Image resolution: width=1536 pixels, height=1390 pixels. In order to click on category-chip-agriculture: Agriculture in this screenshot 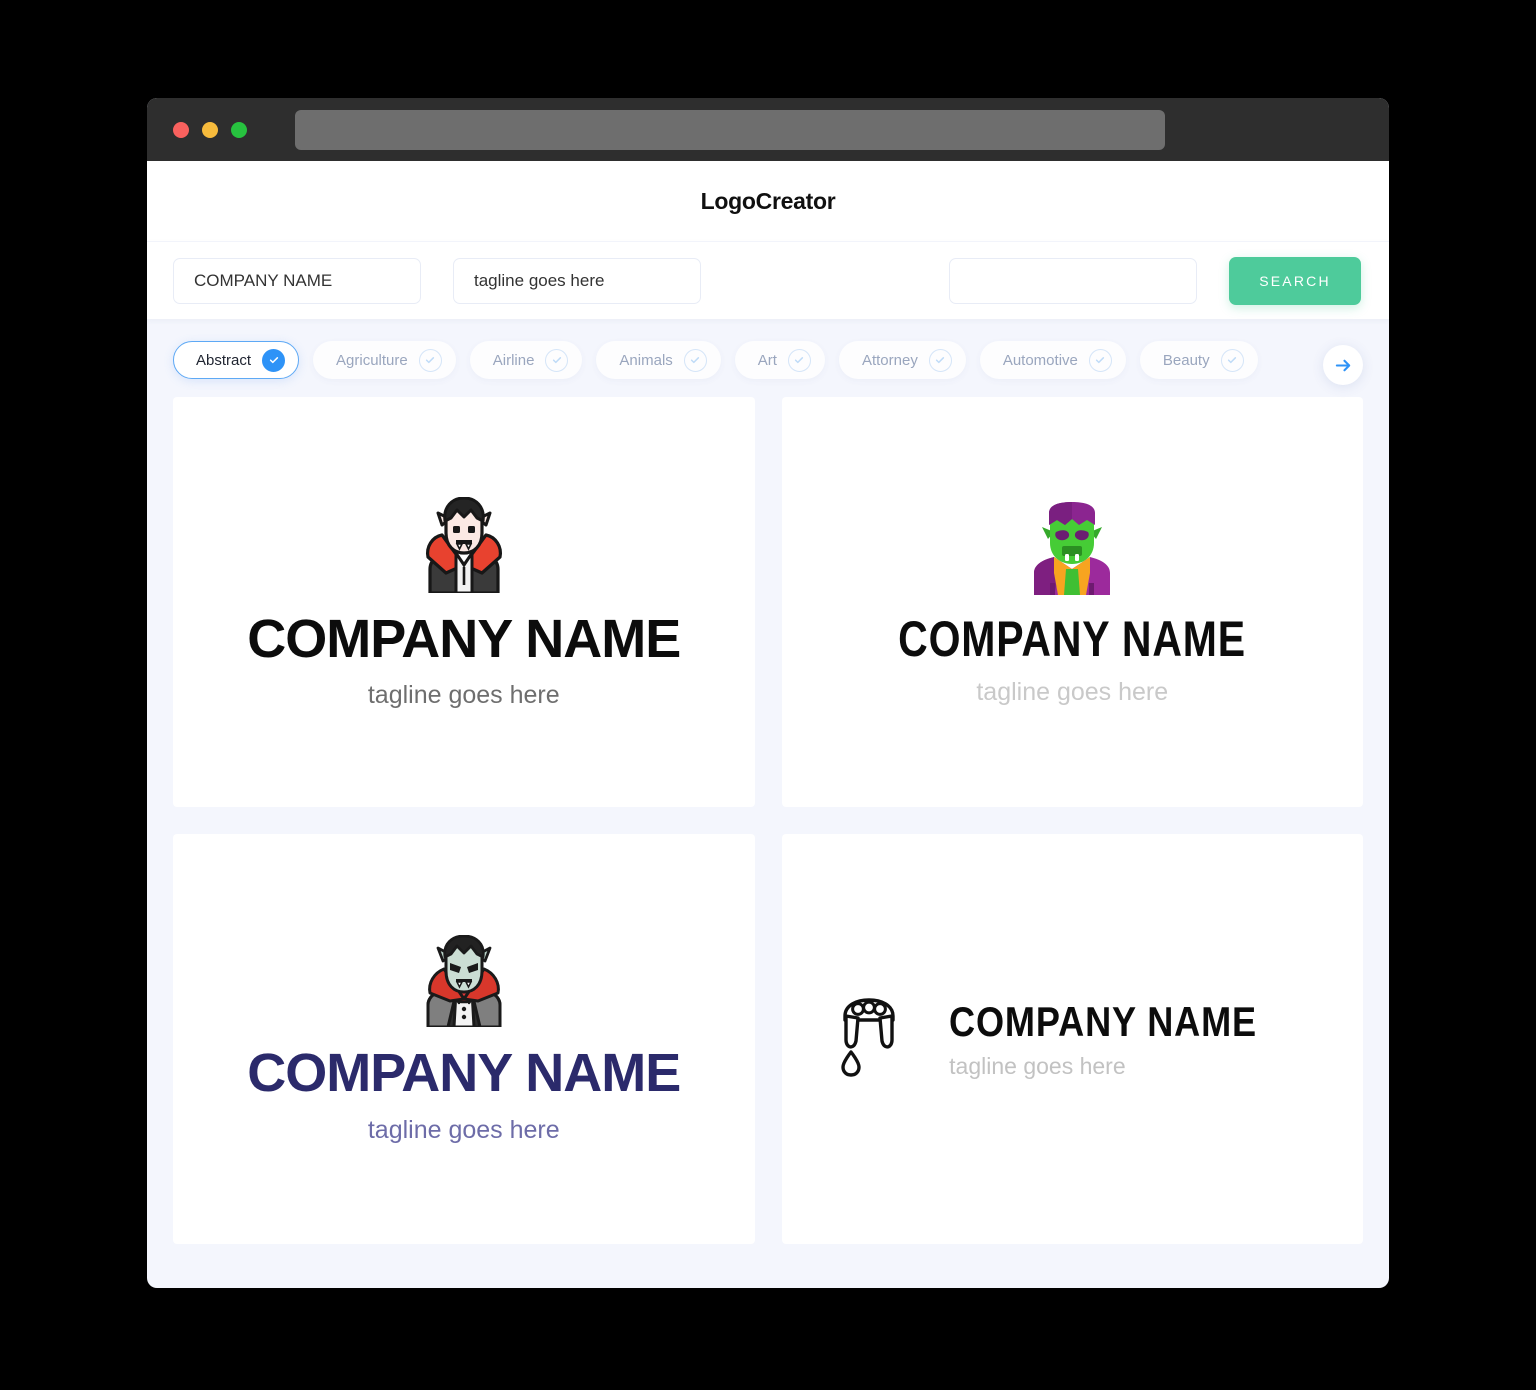, I will do `click(384, 360)`.